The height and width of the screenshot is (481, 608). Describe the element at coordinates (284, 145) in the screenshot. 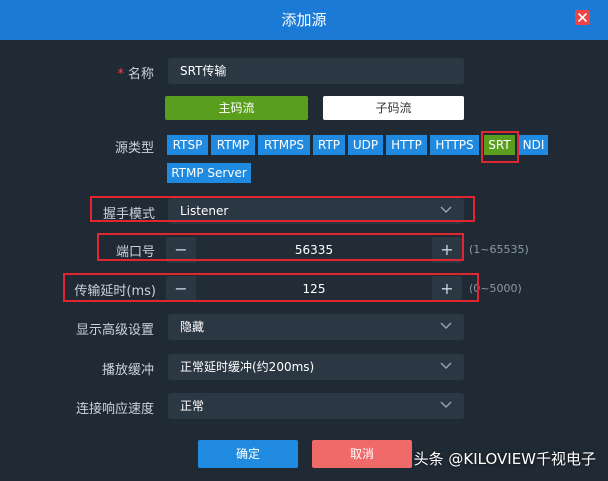

I see `source-option-rtmps: RTMPS` at that location.